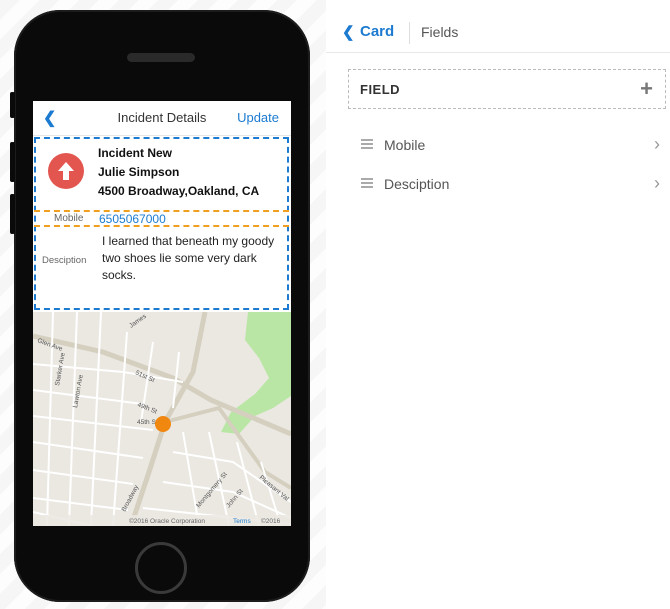 The width and height of the screenshot is (670, 609). What do you see at coordinates (417, 184) in the screenshot?
I see `field-item-label: Desciption` at bounding box center [417, 184].